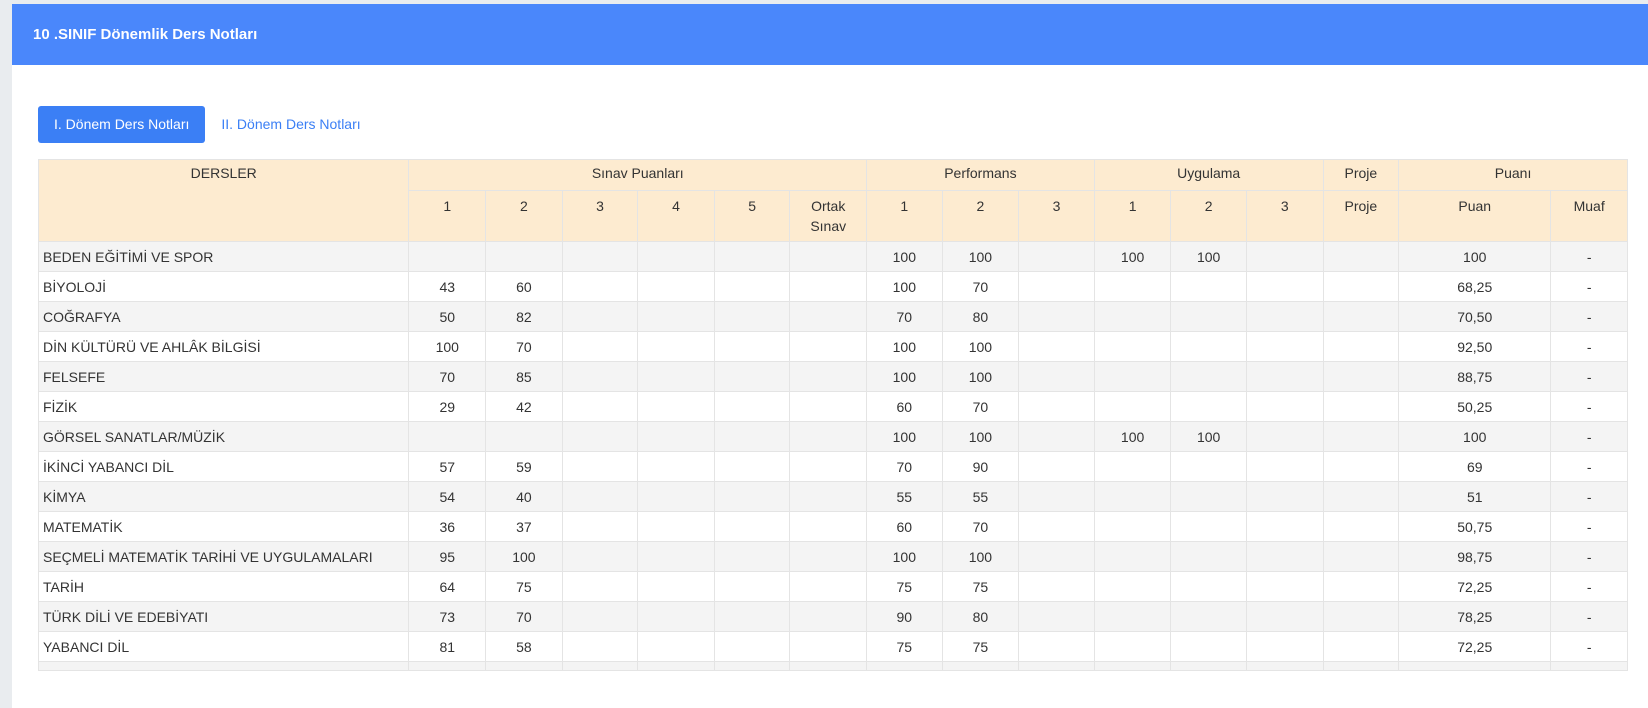 The height and width of the screenshot is (708, 1648). I want to click on col-header-proje: Proje, so click(1361, 175).